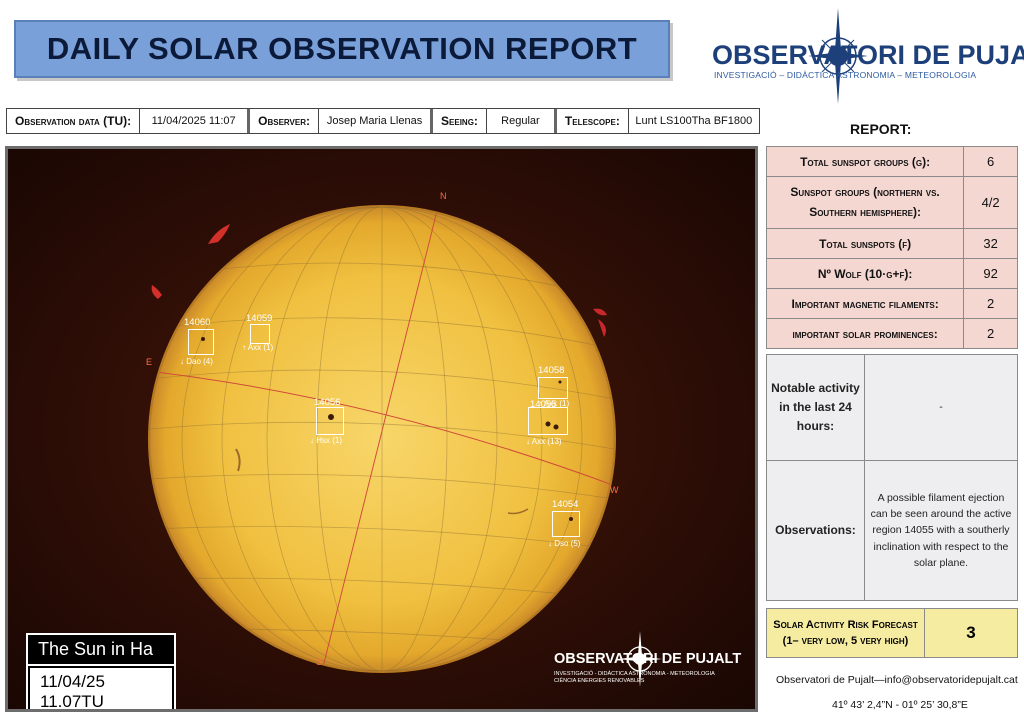 The image size is (1024, 724). I want to click on observer-label: Observer:, so click(285, 121).